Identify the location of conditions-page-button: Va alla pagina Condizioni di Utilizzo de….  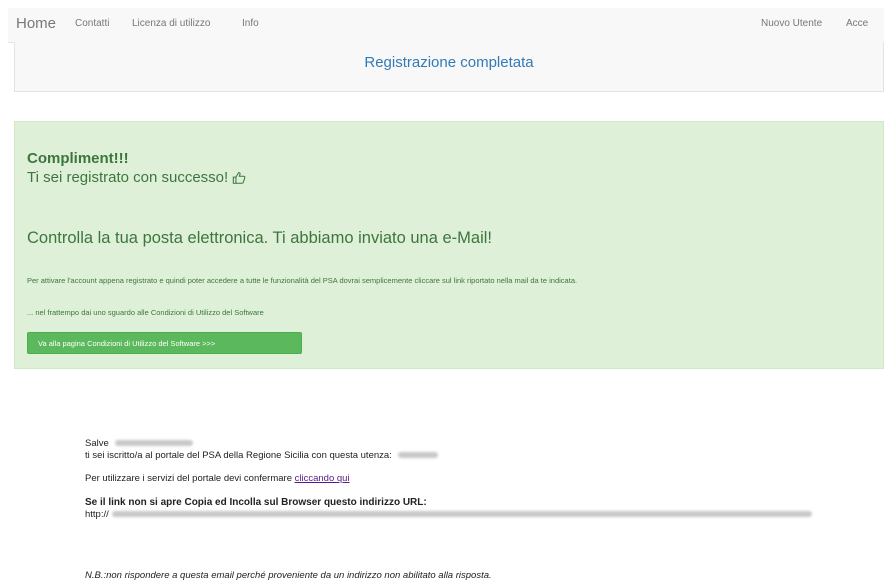
(164, 343).